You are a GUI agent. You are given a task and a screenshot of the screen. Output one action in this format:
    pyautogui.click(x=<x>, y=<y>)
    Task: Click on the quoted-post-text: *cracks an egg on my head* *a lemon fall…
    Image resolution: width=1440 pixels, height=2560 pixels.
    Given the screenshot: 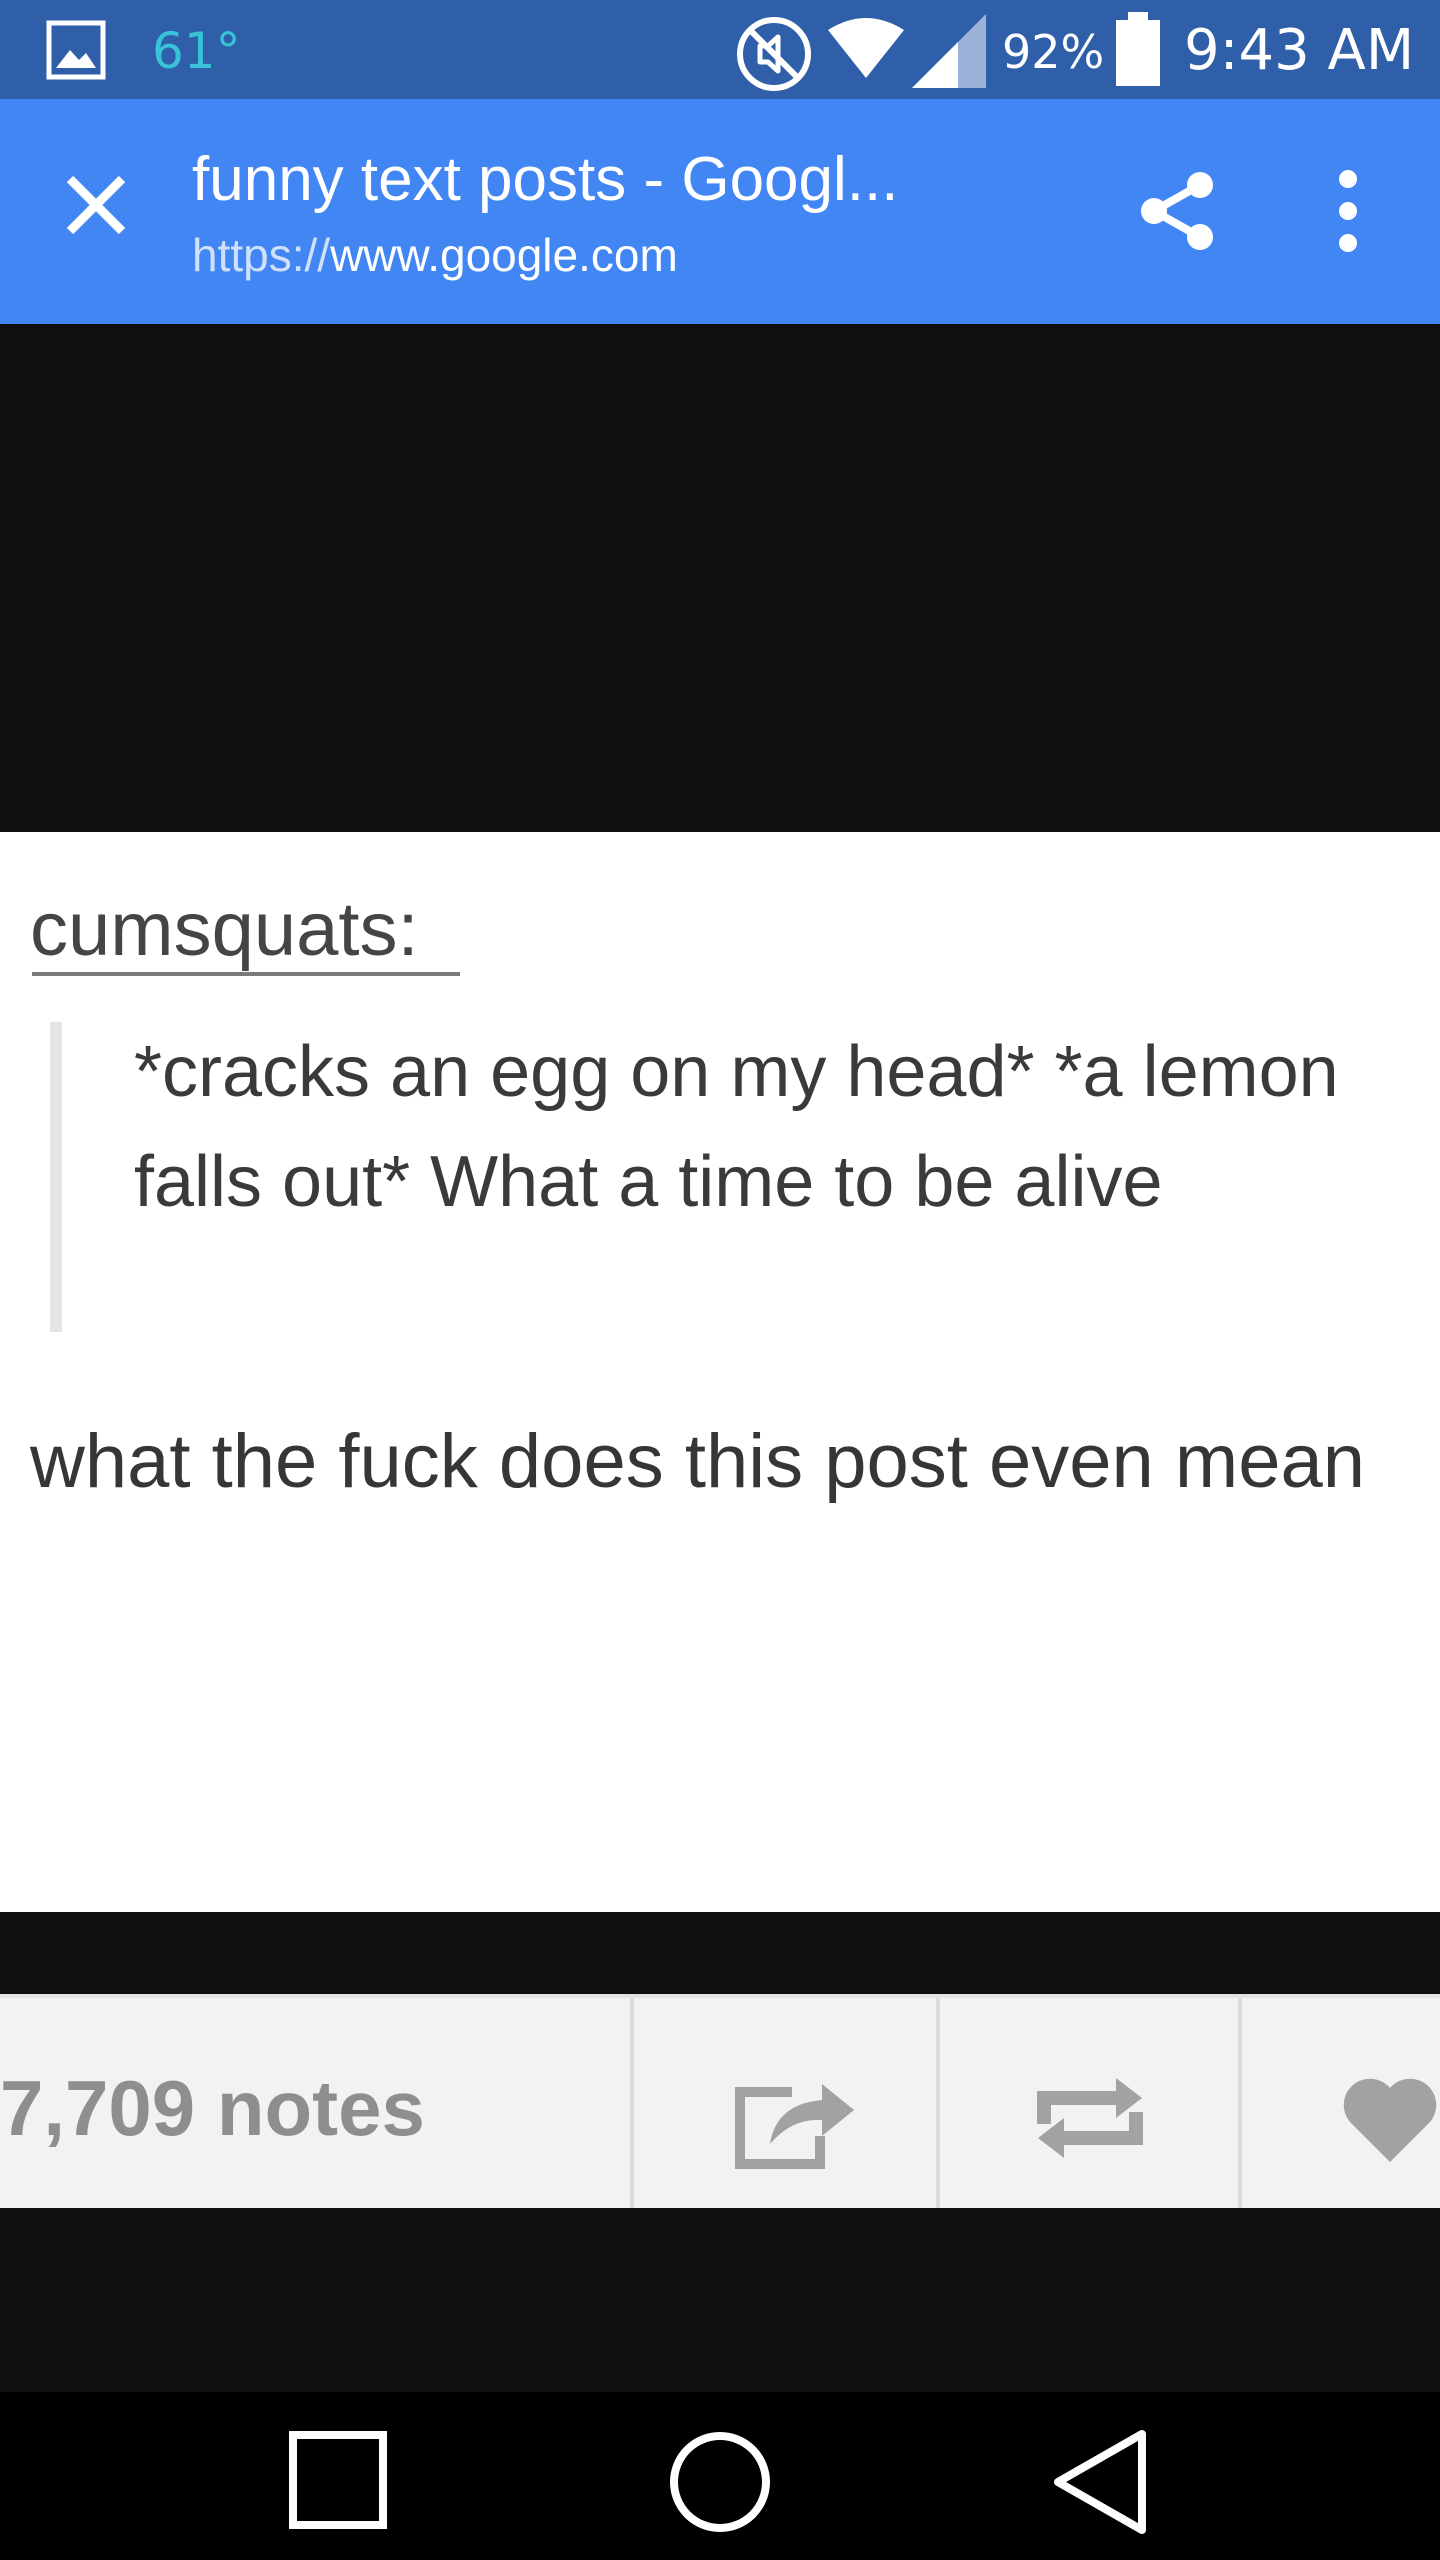 What is the action you would take?
    pyautogui.click(x=736, y=1127)
    